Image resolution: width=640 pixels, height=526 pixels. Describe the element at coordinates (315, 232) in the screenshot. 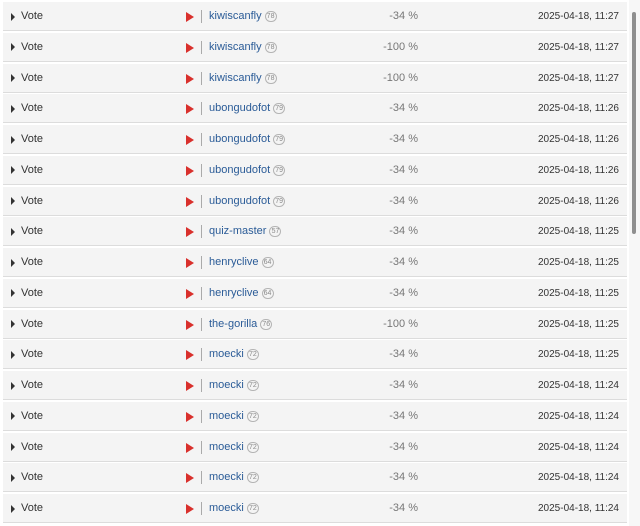

I see `vote-row: Vote quiz-master 57 -34 % 2025-04-18, 11:25` at that location.